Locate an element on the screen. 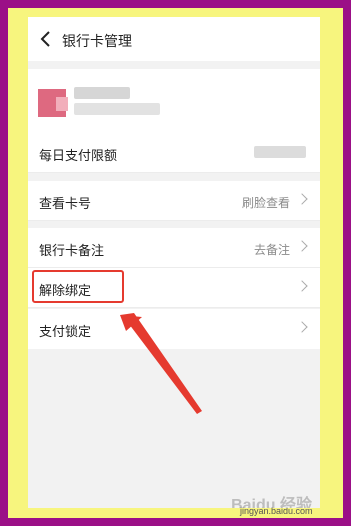 Image resolution: width=351 pixels, height=526 pixels. row-label: 每日支付限额 is located at coordinates (78, 155).